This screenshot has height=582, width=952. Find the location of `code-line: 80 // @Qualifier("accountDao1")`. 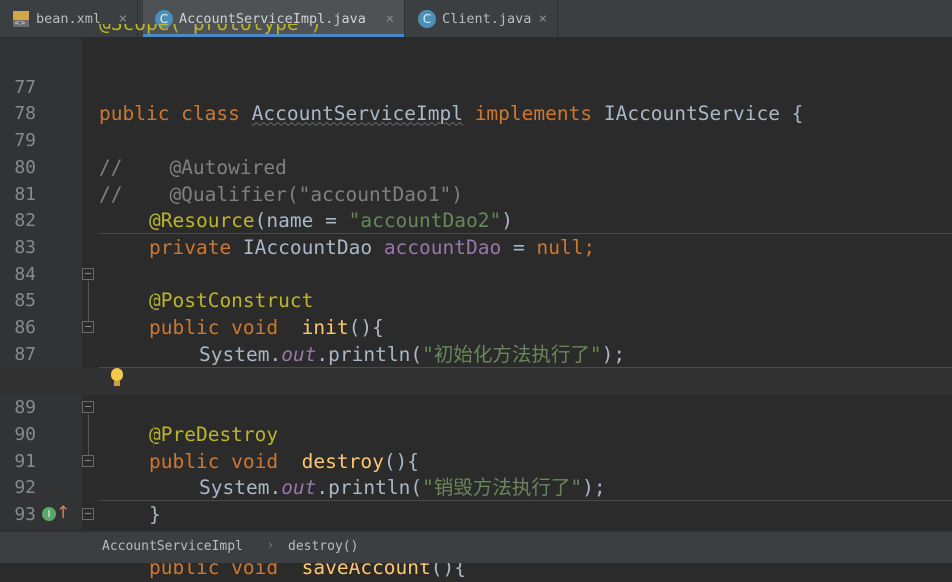

code-line: 80 // @Qualifier("accountDao1") is located at coordinates (476, 167).